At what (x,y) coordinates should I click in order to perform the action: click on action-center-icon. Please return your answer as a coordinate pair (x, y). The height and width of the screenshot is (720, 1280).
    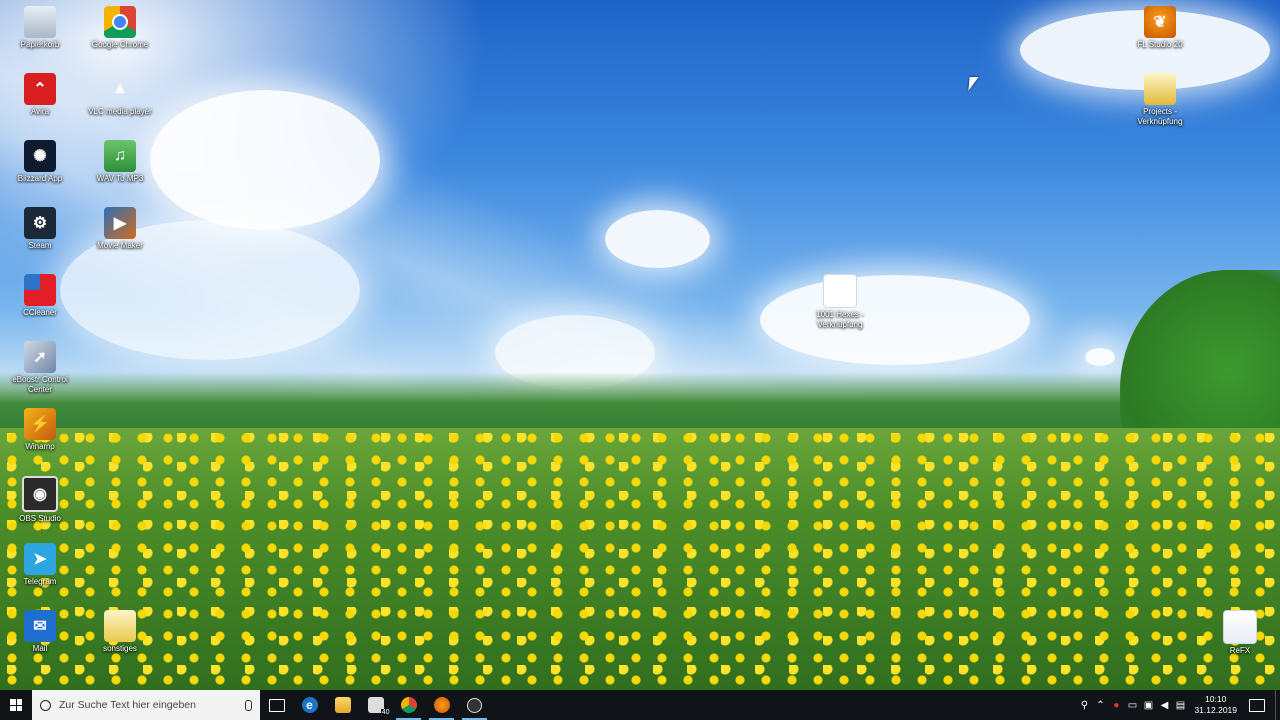
    Looking at the image, I should click on (1257, 705).